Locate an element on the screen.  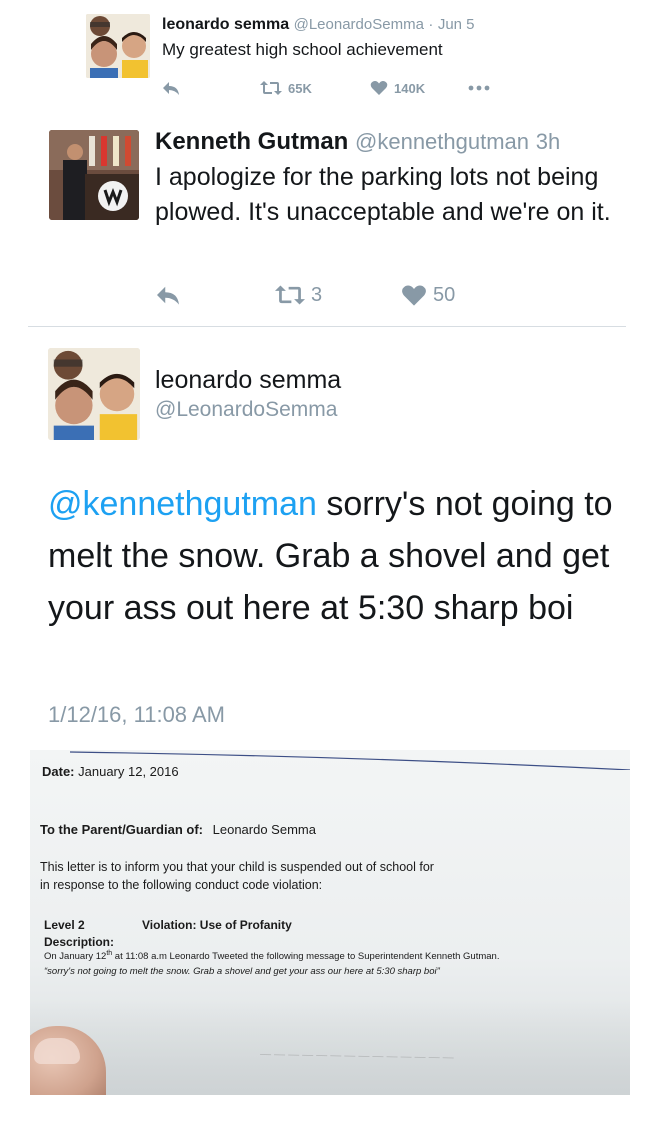
tweet-date: Jun 5 is located at coordinates (456, 24).